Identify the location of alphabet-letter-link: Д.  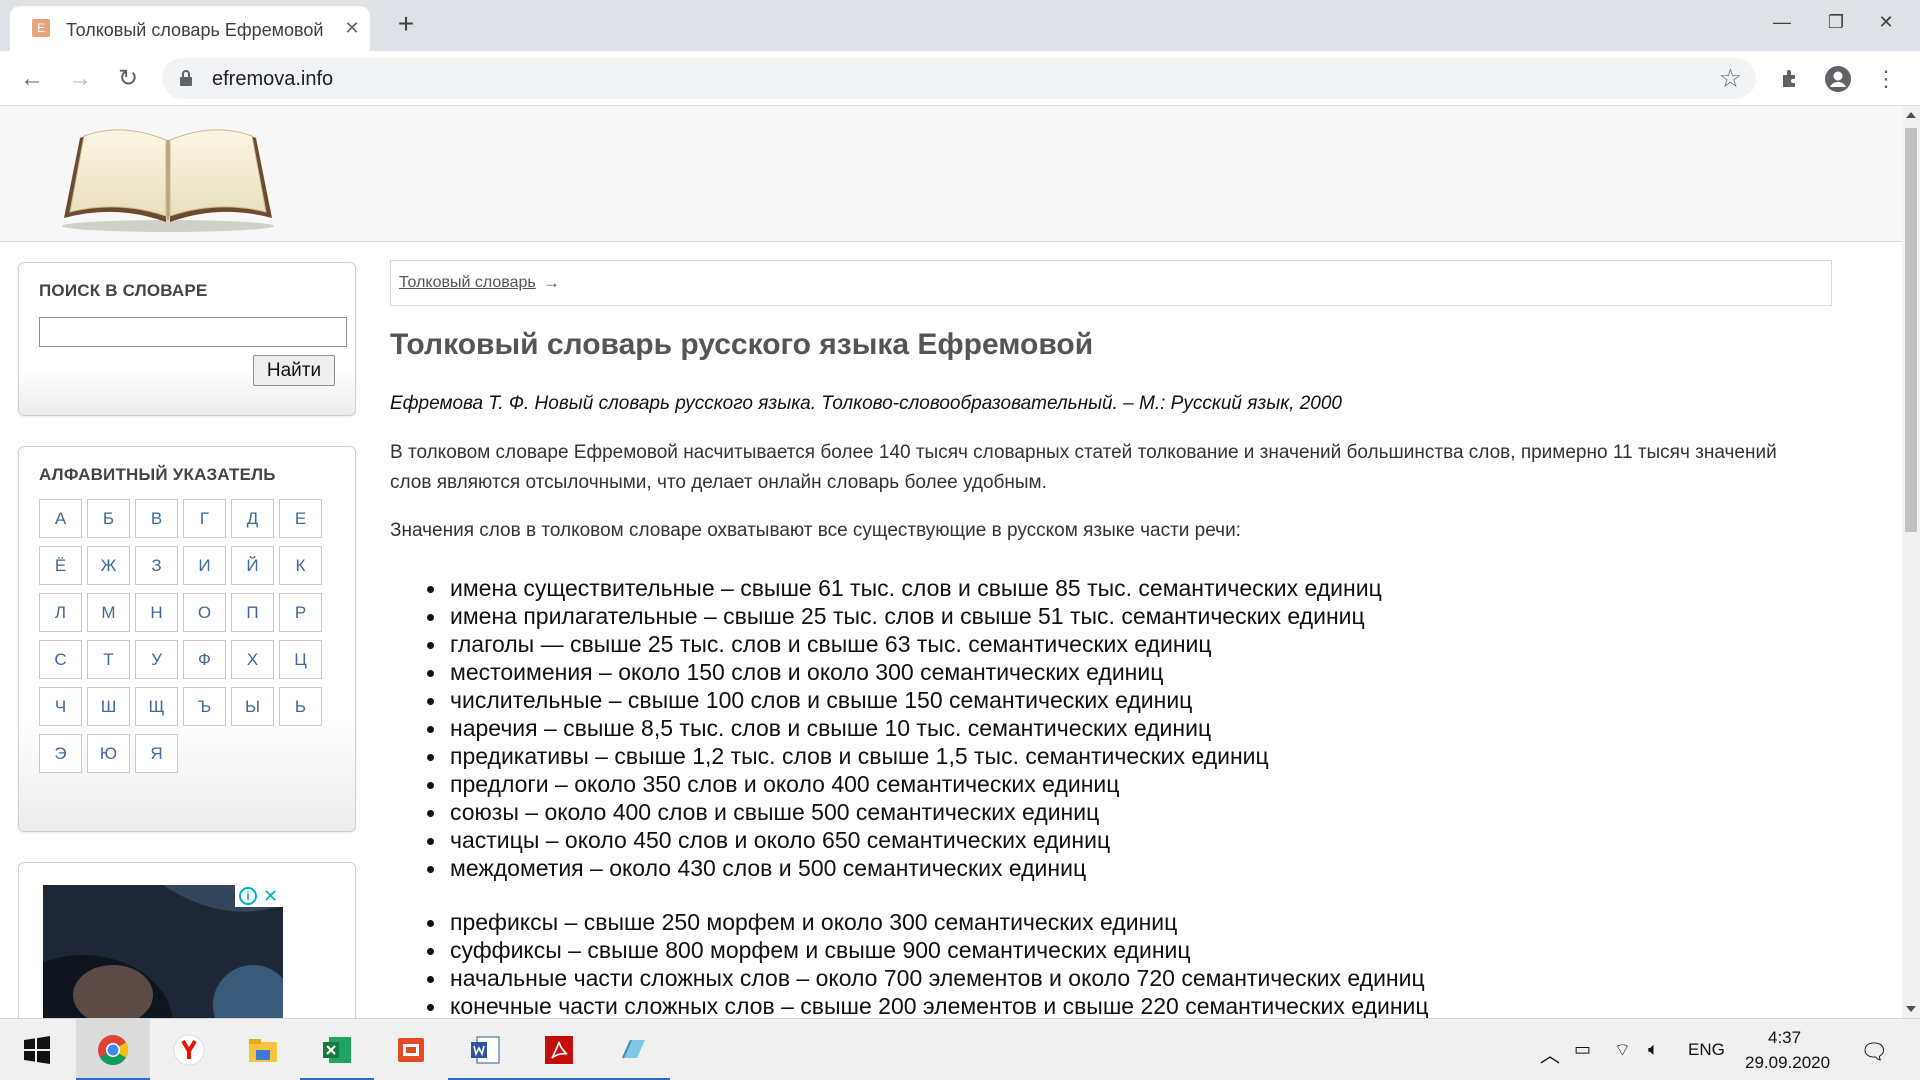
(252, 518).